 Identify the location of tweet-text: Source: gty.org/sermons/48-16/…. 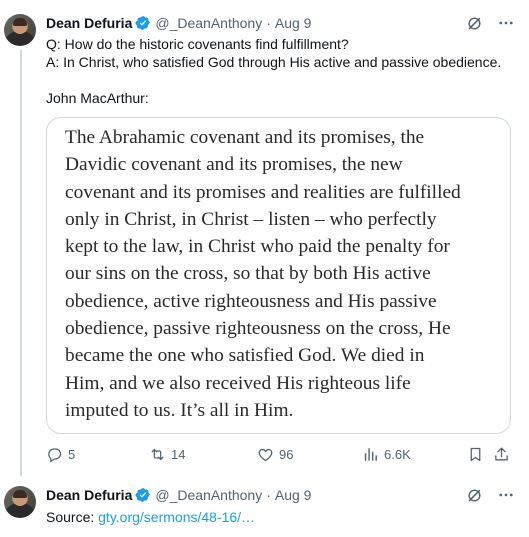
(150, 517).